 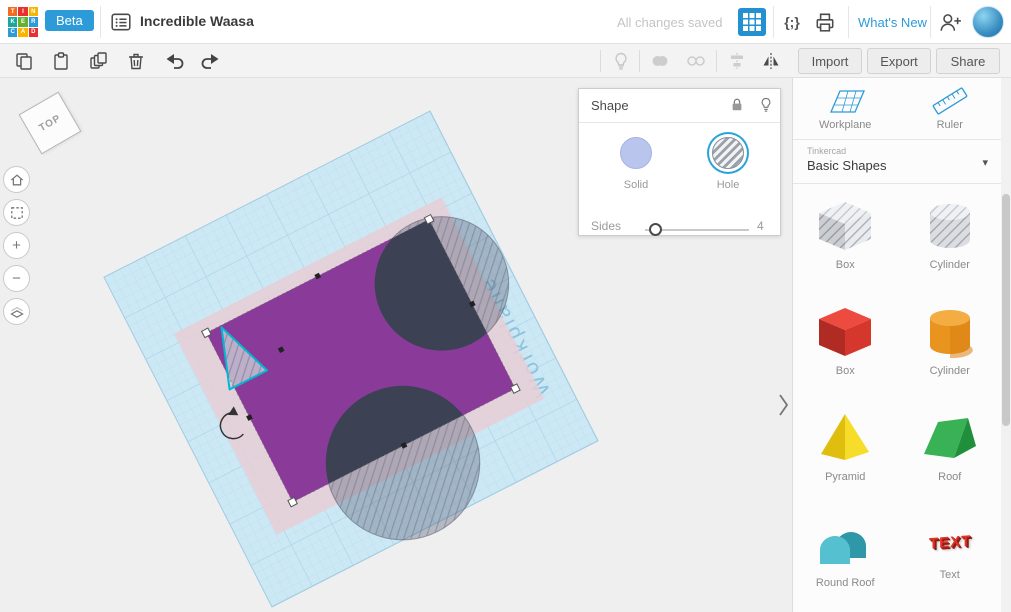 What do you see at coordinates (636, 185) in the screenshot?
I see `solid-label: Solid` at bounding box center [636, 185].